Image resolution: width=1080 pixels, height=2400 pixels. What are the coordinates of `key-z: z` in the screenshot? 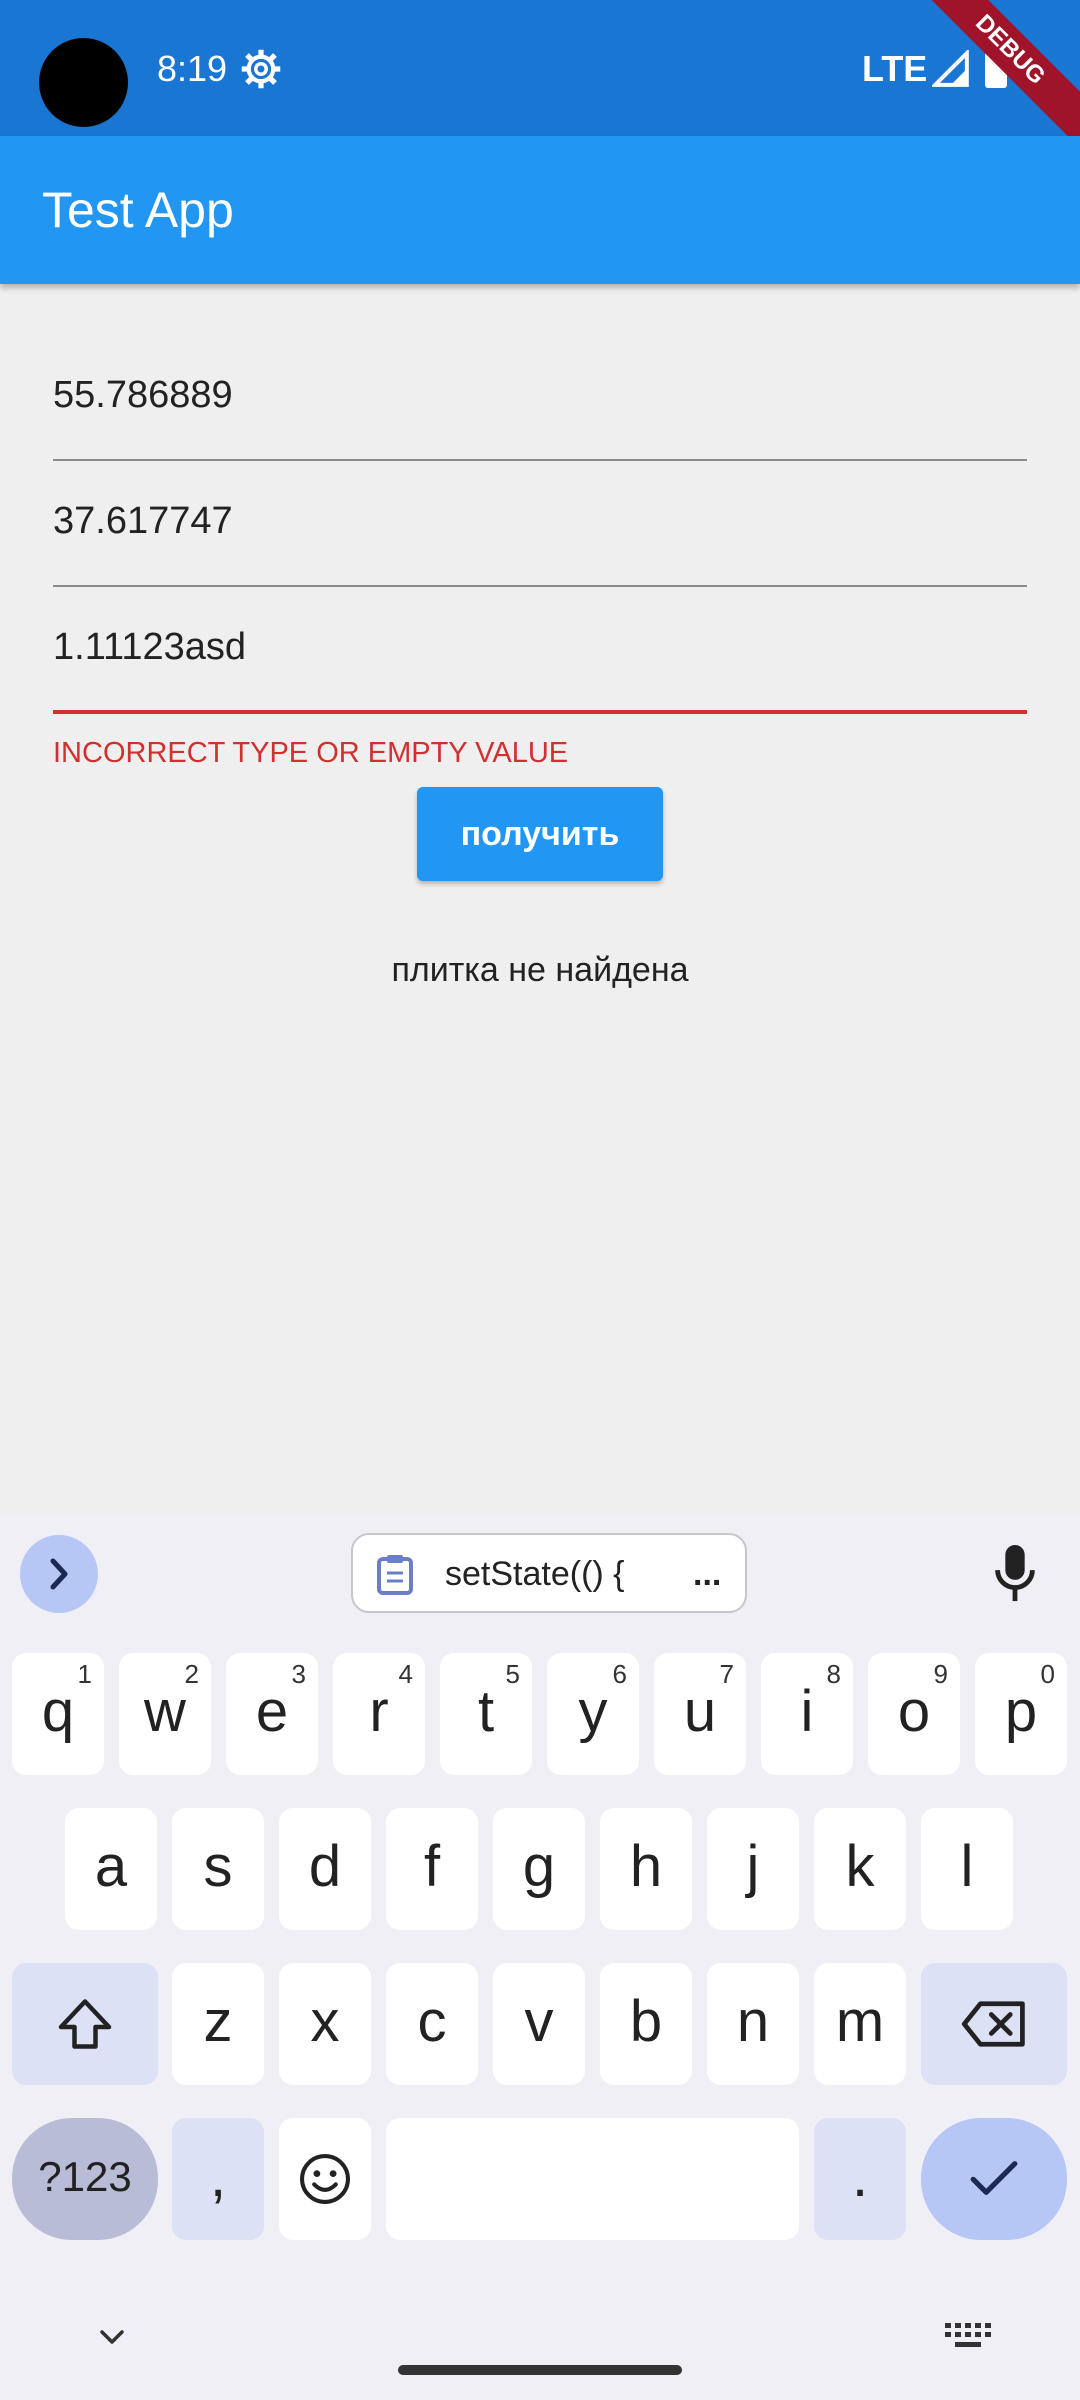 It's located at (218, 2024).